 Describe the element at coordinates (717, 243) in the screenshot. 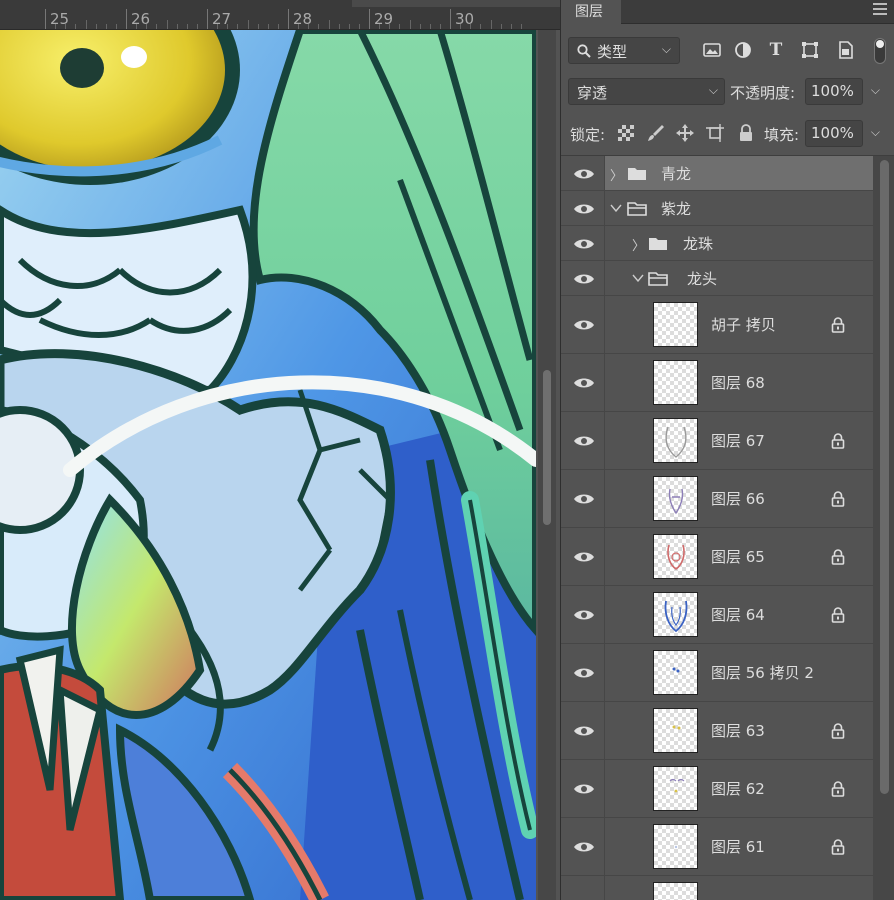

I see `layer-group-row: 〉 龙珠` at that location.